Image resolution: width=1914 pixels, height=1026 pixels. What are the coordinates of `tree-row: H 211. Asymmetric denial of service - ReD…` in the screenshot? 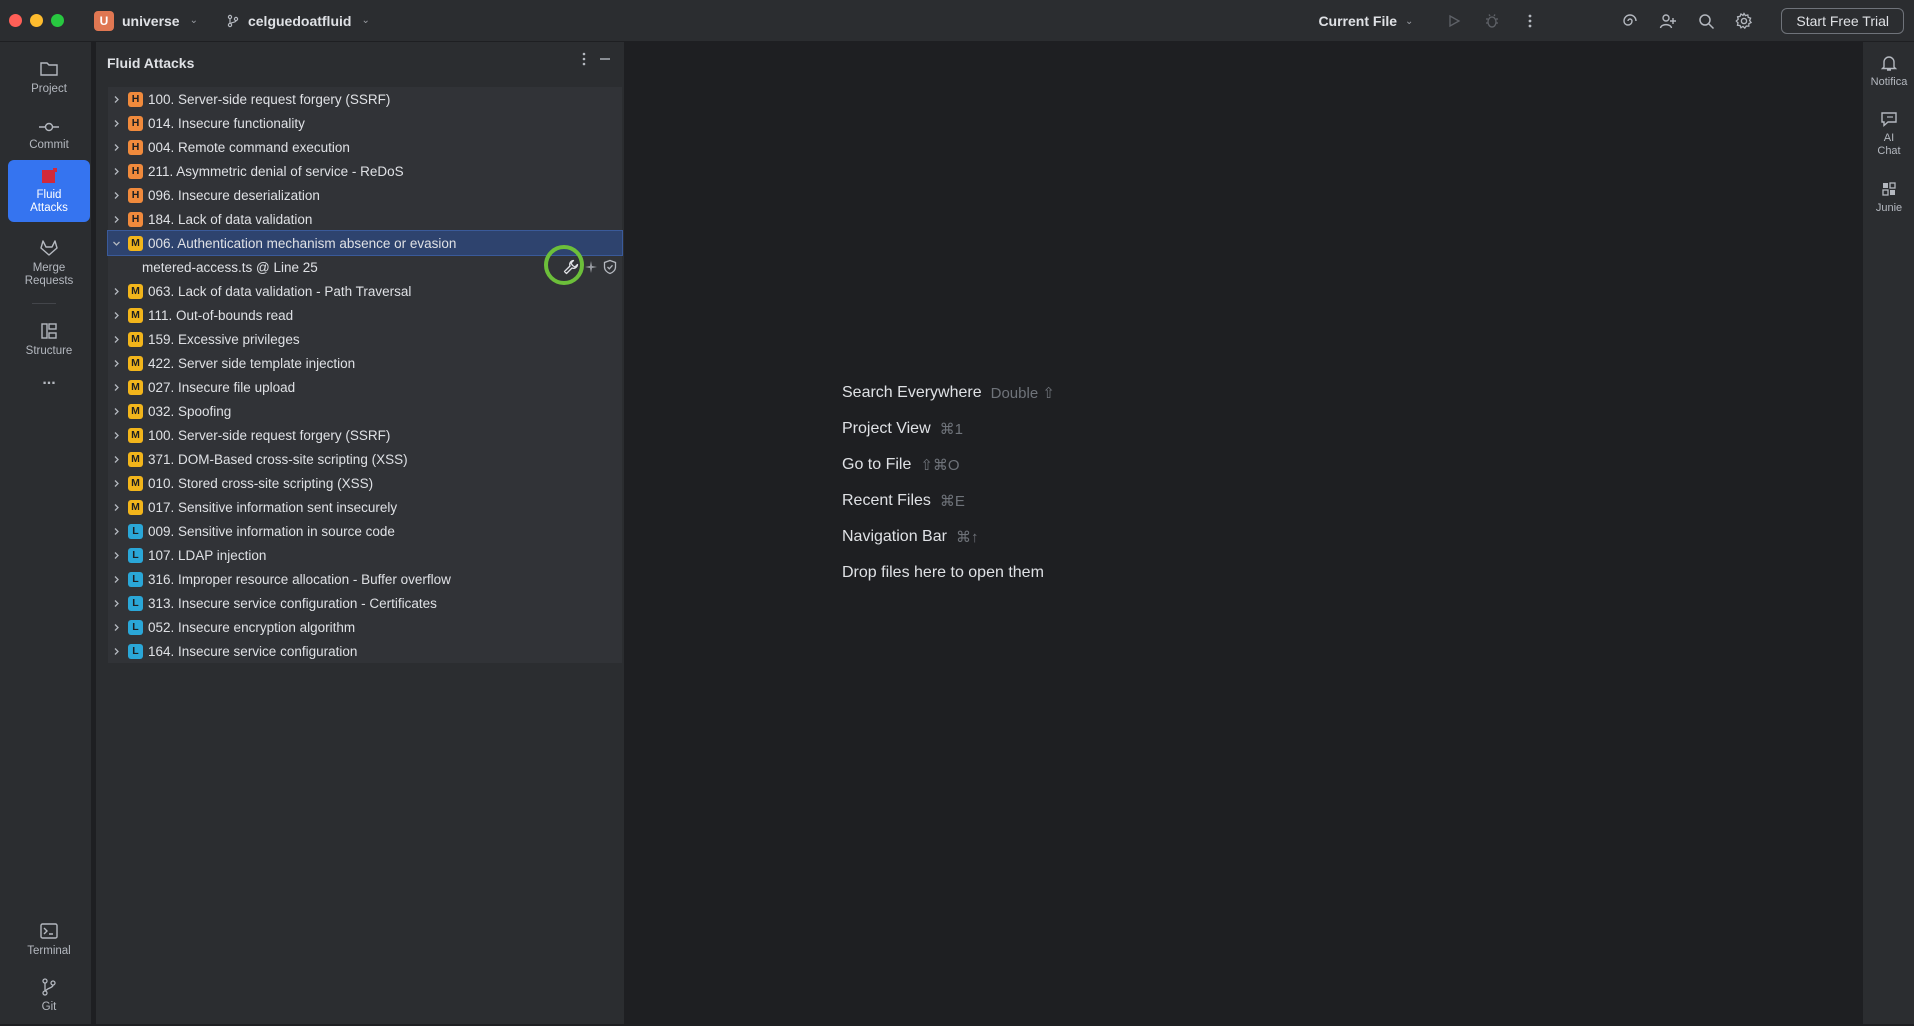 It's located at (365, 171).